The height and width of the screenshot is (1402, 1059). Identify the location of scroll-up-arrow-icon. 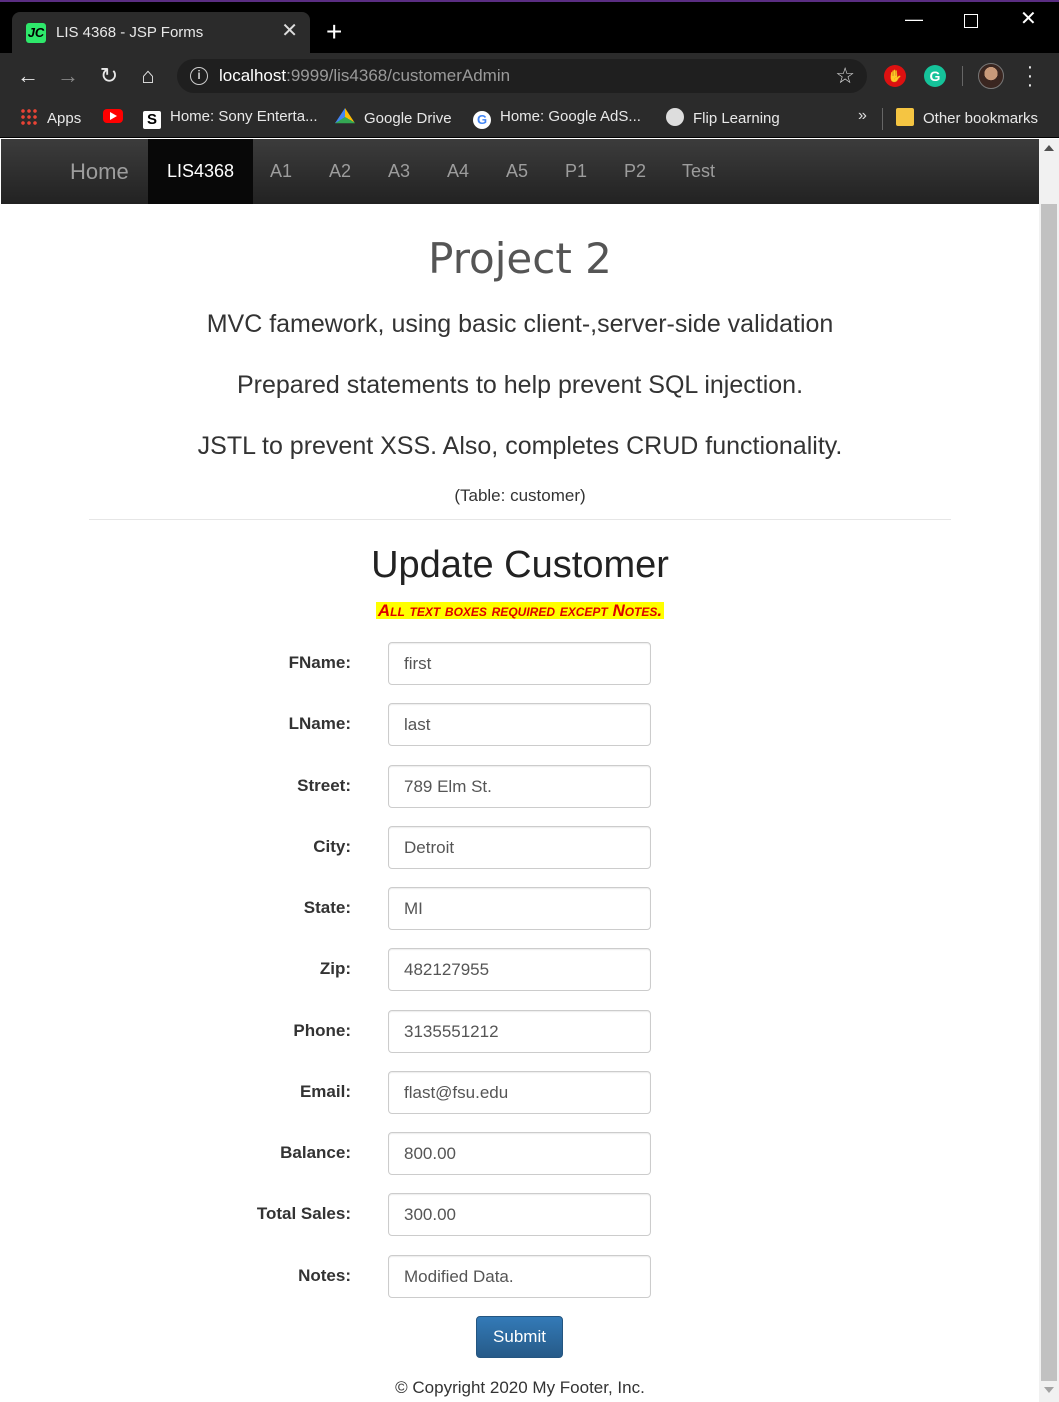
(1049, 148).